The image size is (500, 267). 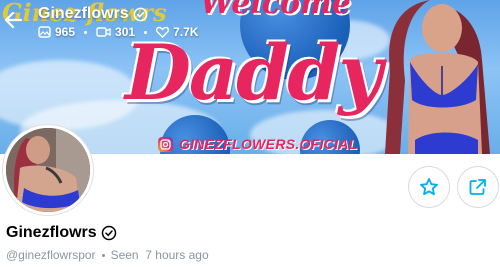 I want to click on header-title: Ginezflowrs, so click(x=83, y=13).